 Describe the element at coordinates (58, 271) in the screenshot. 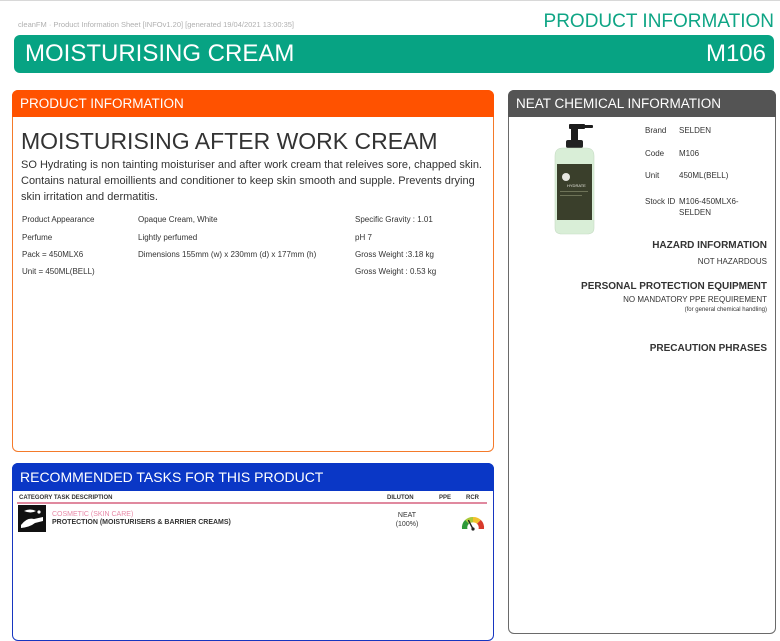

I see `attr-label: Unit = 450ML(BELL)` at that location.